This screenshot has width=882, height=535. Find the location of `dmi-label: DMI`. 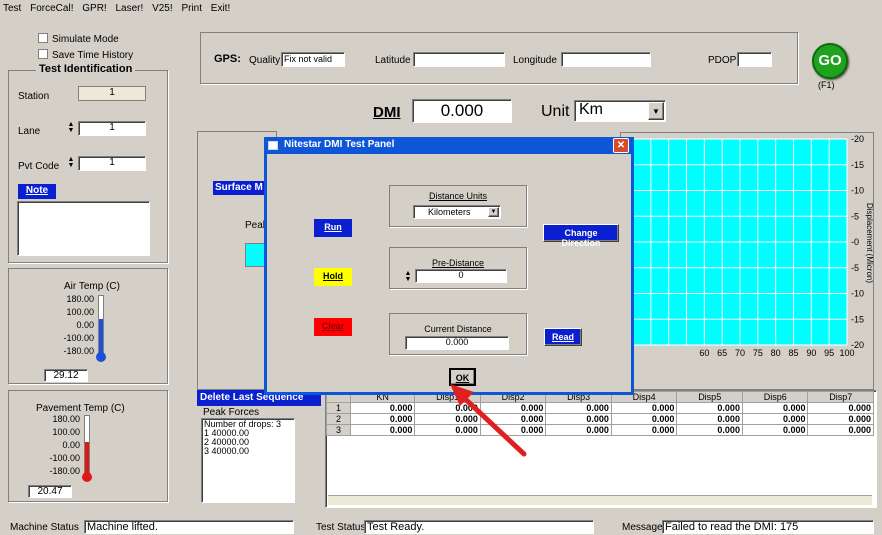

dmi-label: DMI is located at coordinates (387, 112).